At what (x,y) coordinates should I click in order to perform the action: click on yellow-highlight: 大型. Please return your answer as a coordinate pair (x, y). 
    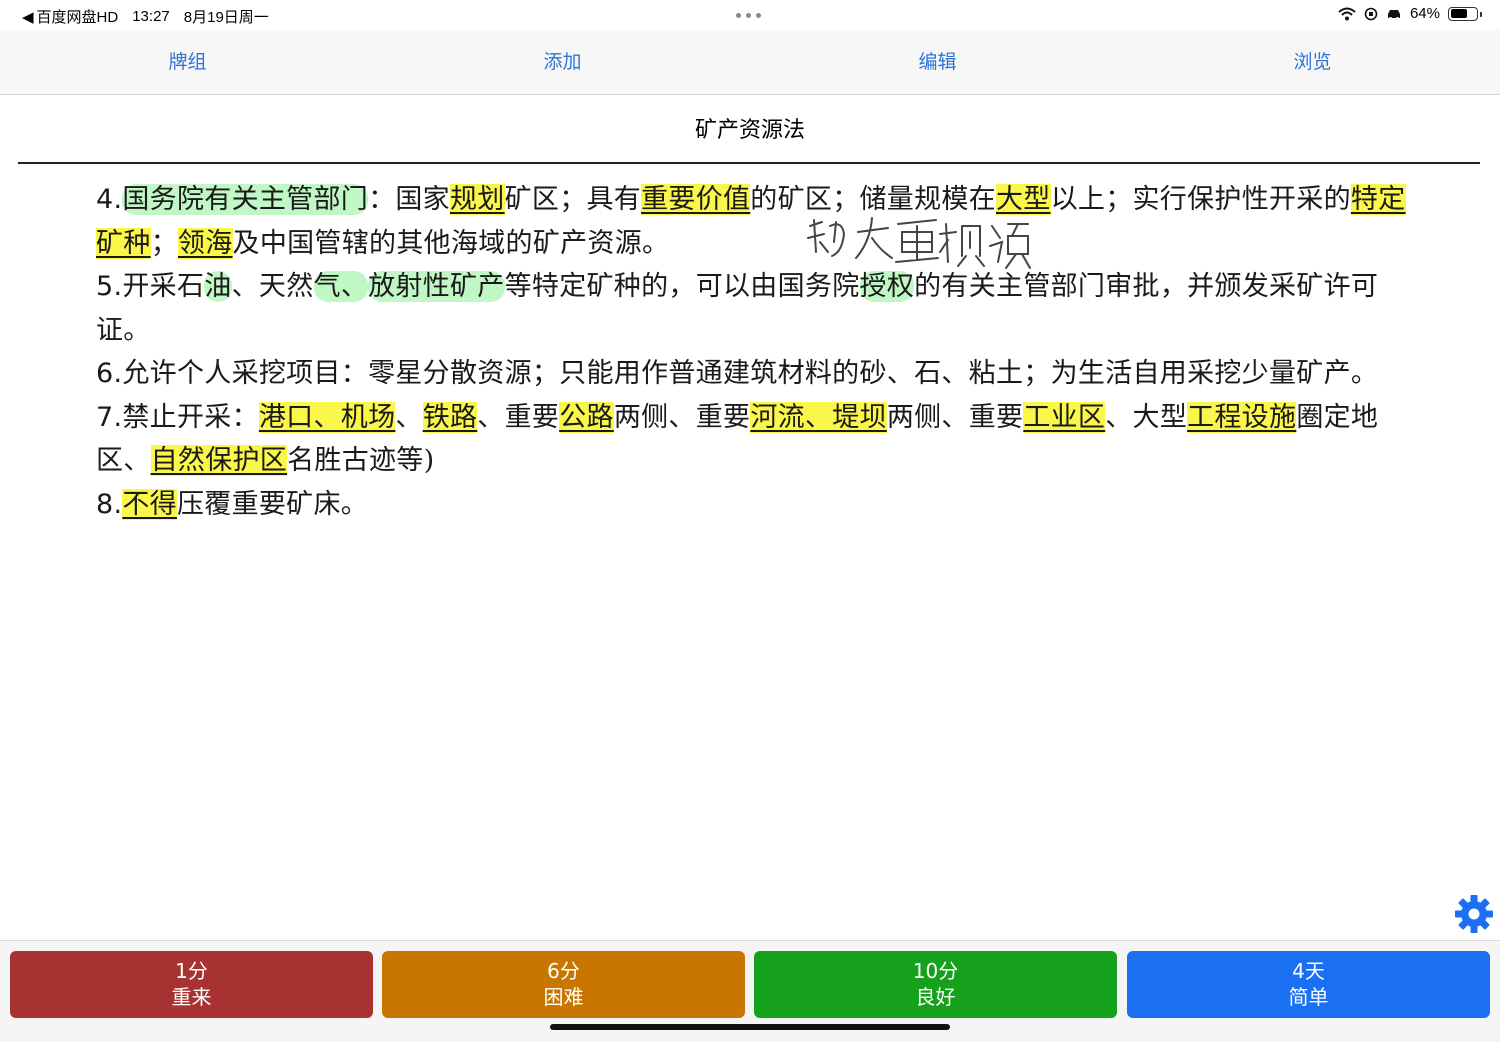
    Looking at the image, I should click on (1023, 199).